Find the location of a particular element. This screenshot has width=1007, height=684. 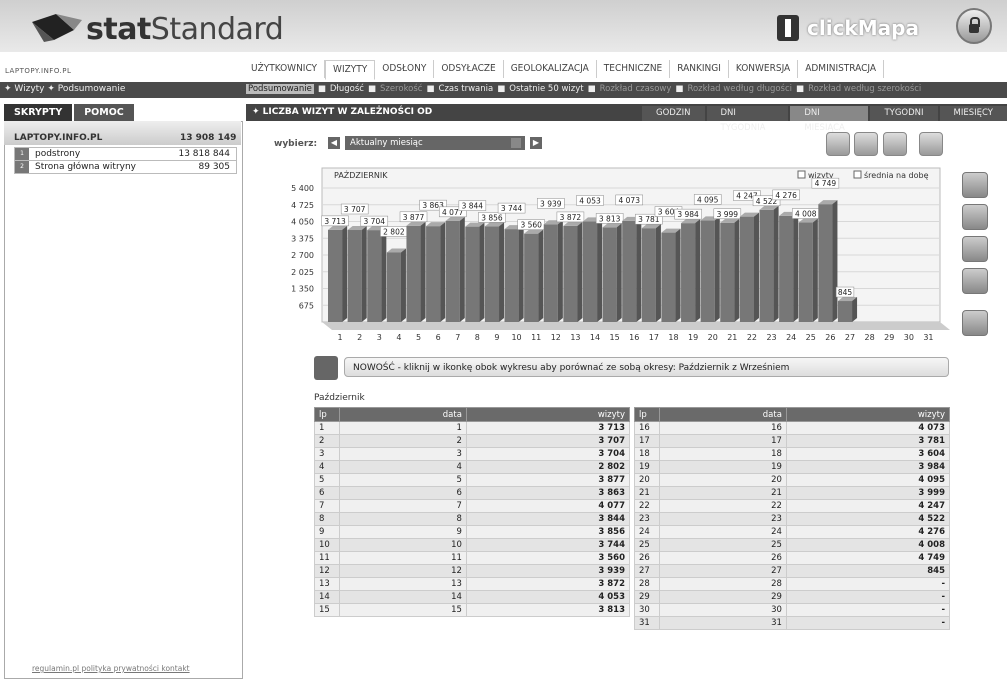

left-tab-0: SKRYPTY is located at coordinates (38, 112).